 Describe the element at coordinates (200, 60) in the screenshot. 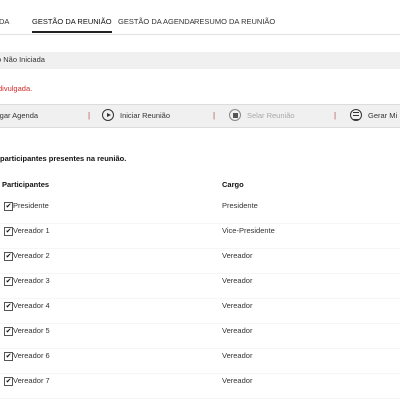

I see `meeting-status-bar: o Não Iniciada` at that location.